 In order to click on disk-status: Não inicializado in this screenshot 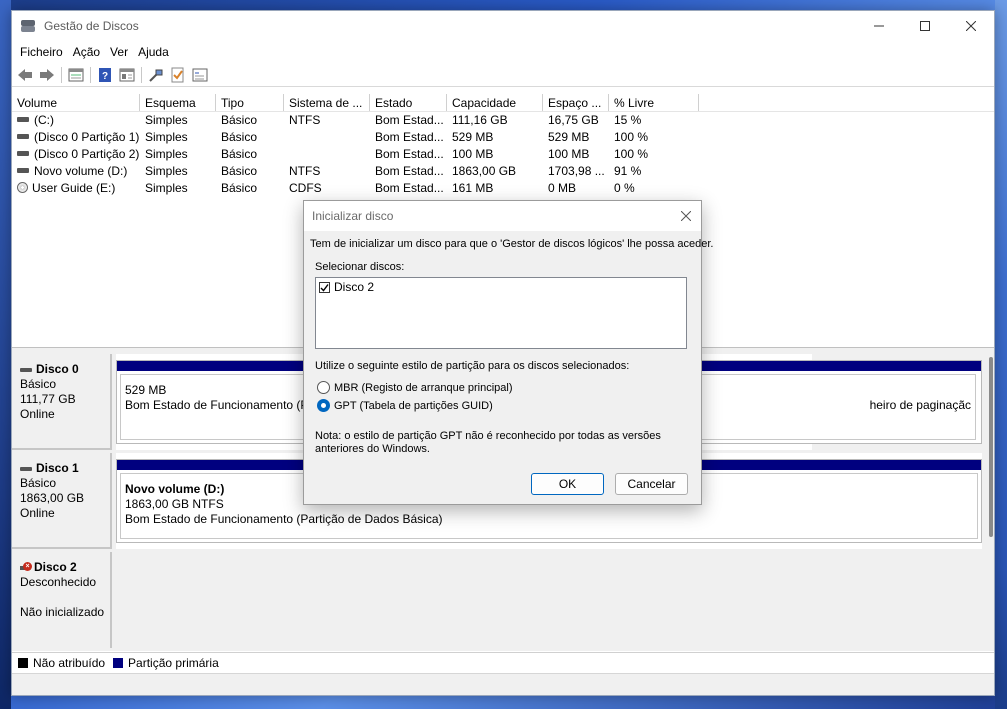, I will do `click(62, 612)`.